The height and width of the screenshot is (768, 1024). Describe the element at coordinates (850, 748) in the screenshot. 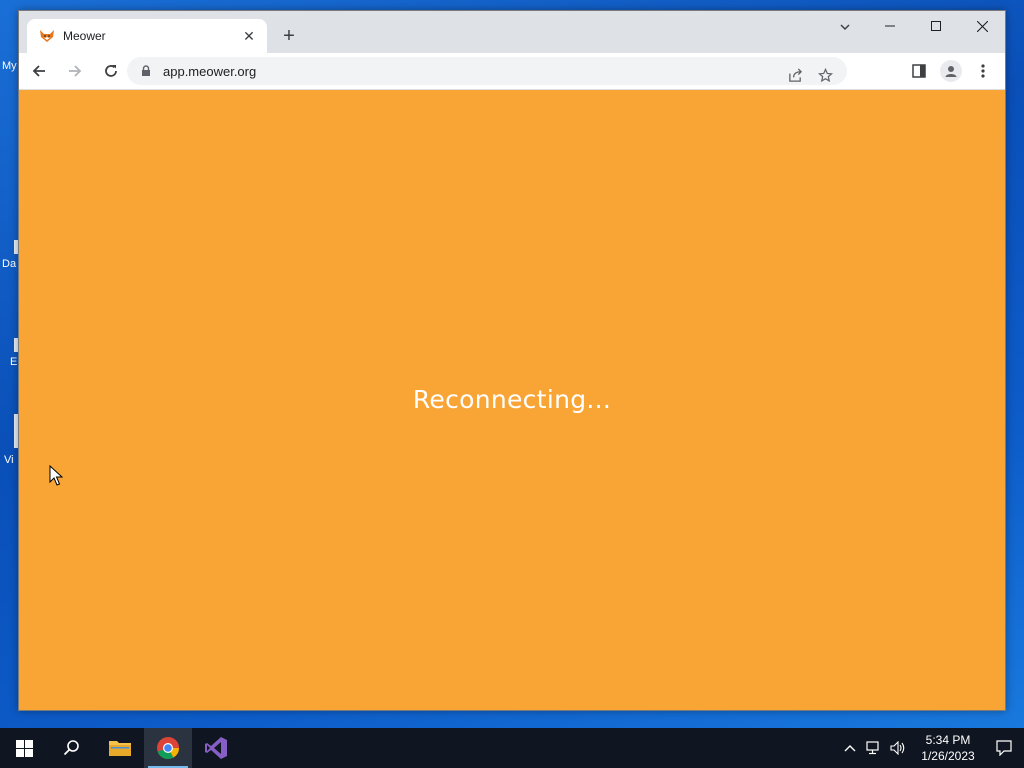

I see `chevron-up-icon` at that location.